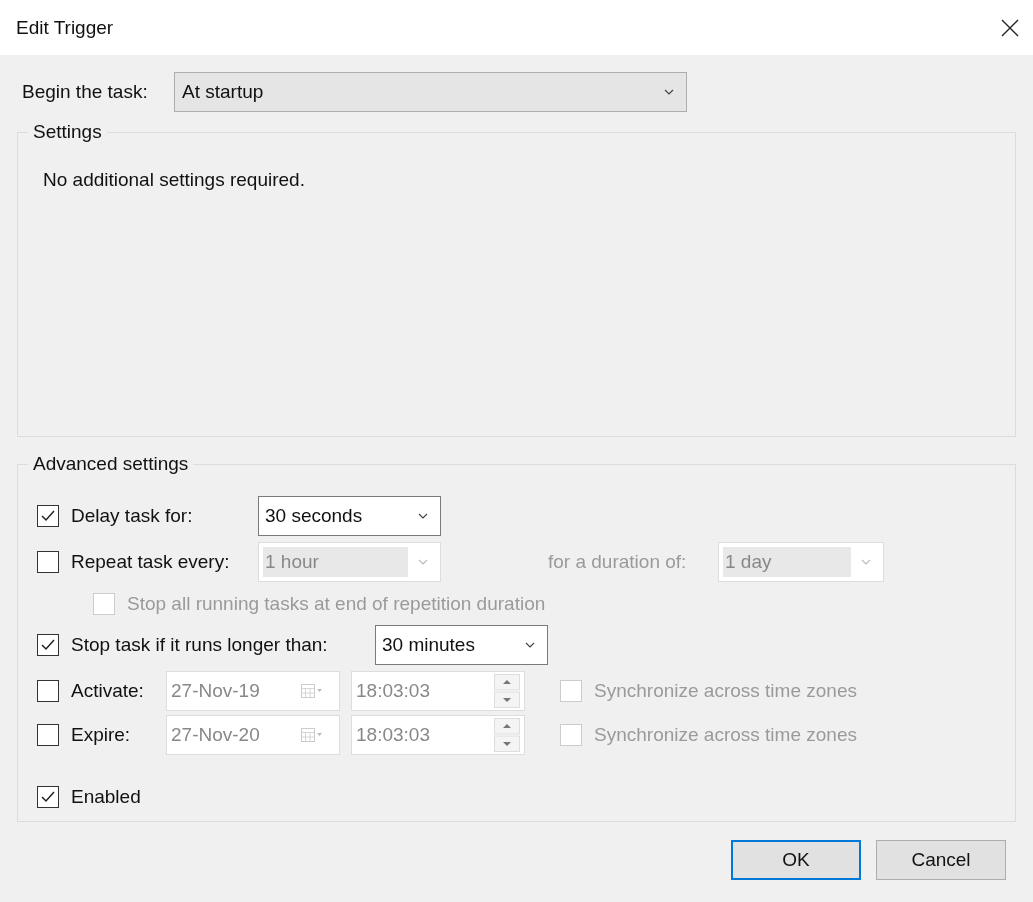 Image resolution: width=1033 pixels, height=902 pixels. I want to click on duration-label: for a duration of:, so click(618, 562).